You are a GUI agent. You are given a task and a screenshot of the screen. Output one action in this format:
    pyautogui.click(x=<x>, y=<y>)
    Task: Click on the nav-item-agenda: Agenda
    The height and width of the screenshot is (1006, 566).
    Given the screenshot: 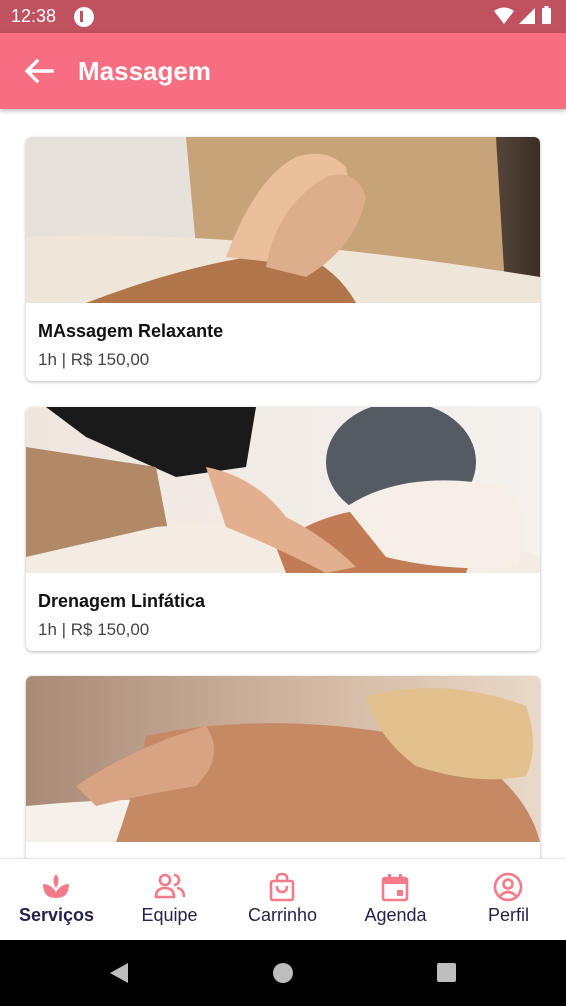 What is the action you would take?
    pyautogui.click(x=395, y=899)
    